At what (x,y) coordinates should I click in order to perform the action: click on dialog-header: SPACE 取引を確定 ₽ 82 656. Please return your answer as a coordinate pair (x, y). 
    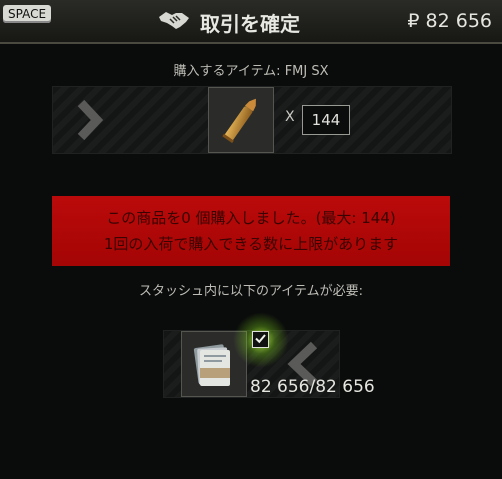
    Looking at the image, I should click on (251, 22).